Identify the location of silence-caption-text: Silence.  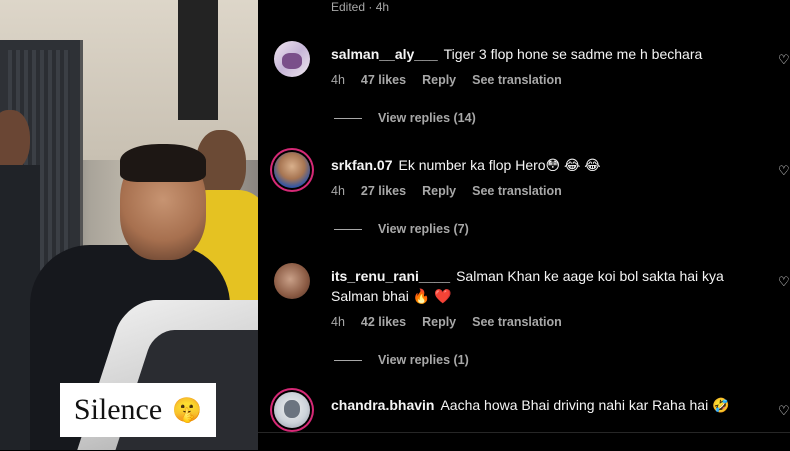
(118, 409).